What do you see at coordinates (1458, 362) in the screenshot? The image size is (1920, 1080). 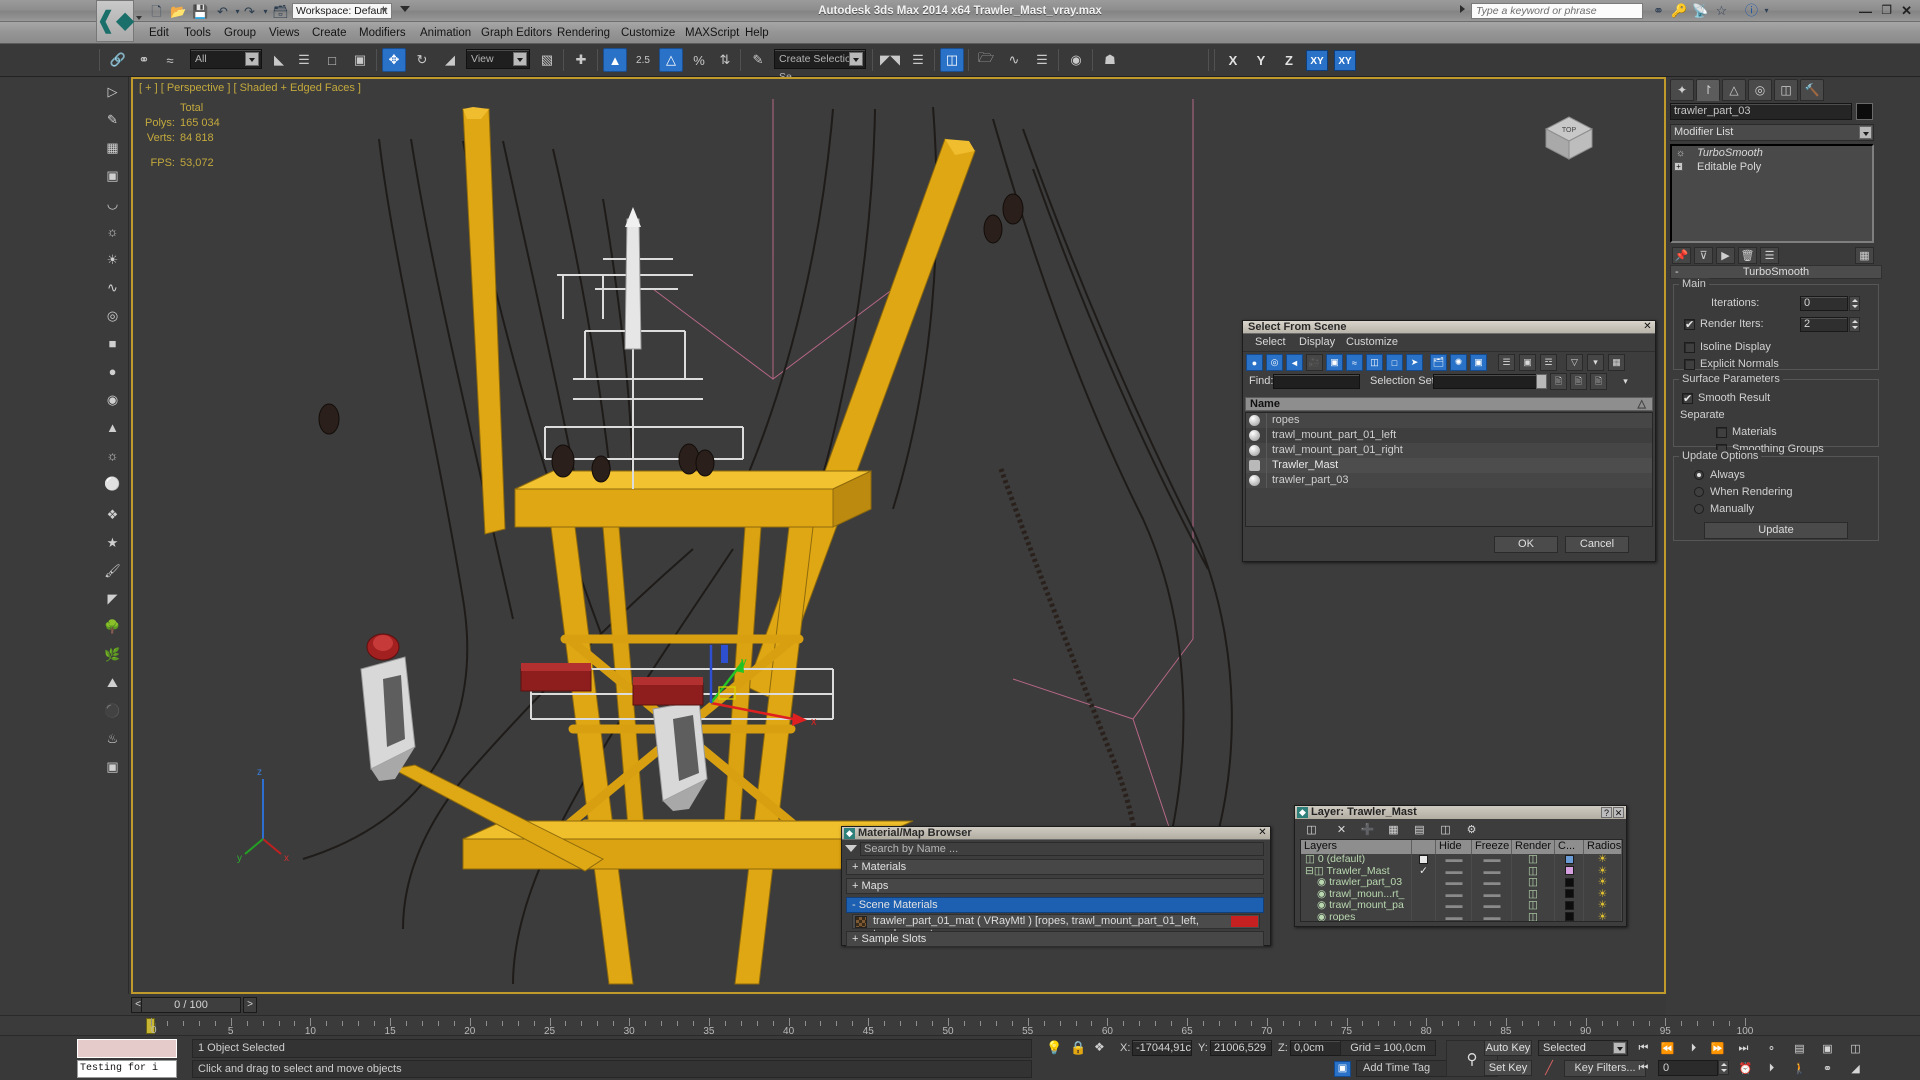 I see `display-frozen-icon: ✺` at bounding box center [1458, 362].